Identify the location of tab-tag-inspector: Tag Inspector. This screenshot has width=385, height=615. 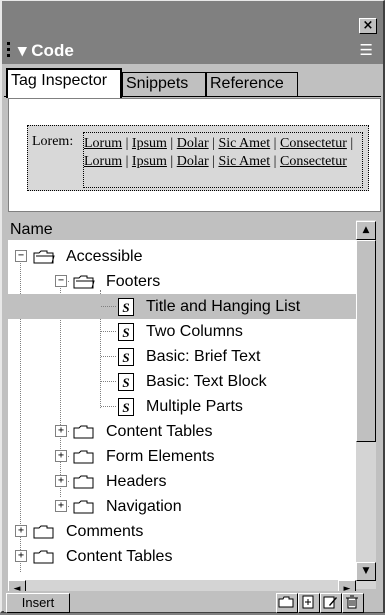
(64, 83).